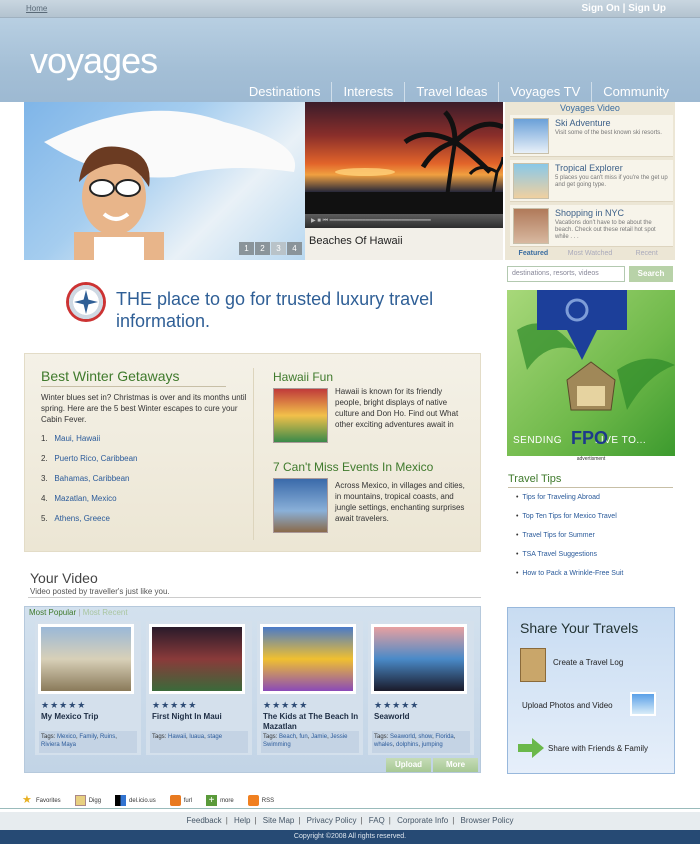 This screenshot has height=844, width=700. What do you see at coordinates (591, 373) in the screenshot?
I see `advertisement-banner: SENDING LIVE TO... FPO` at bounding box center [591, 373].